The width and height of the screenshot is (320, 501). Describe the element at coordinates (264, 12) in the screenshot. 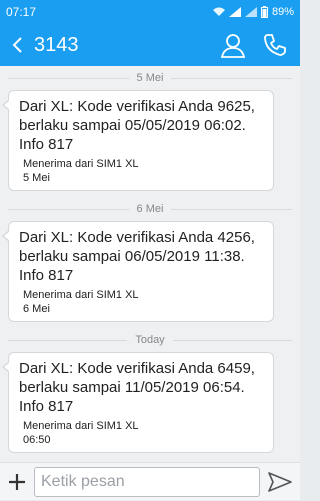

I see `battery-icon` at that location.